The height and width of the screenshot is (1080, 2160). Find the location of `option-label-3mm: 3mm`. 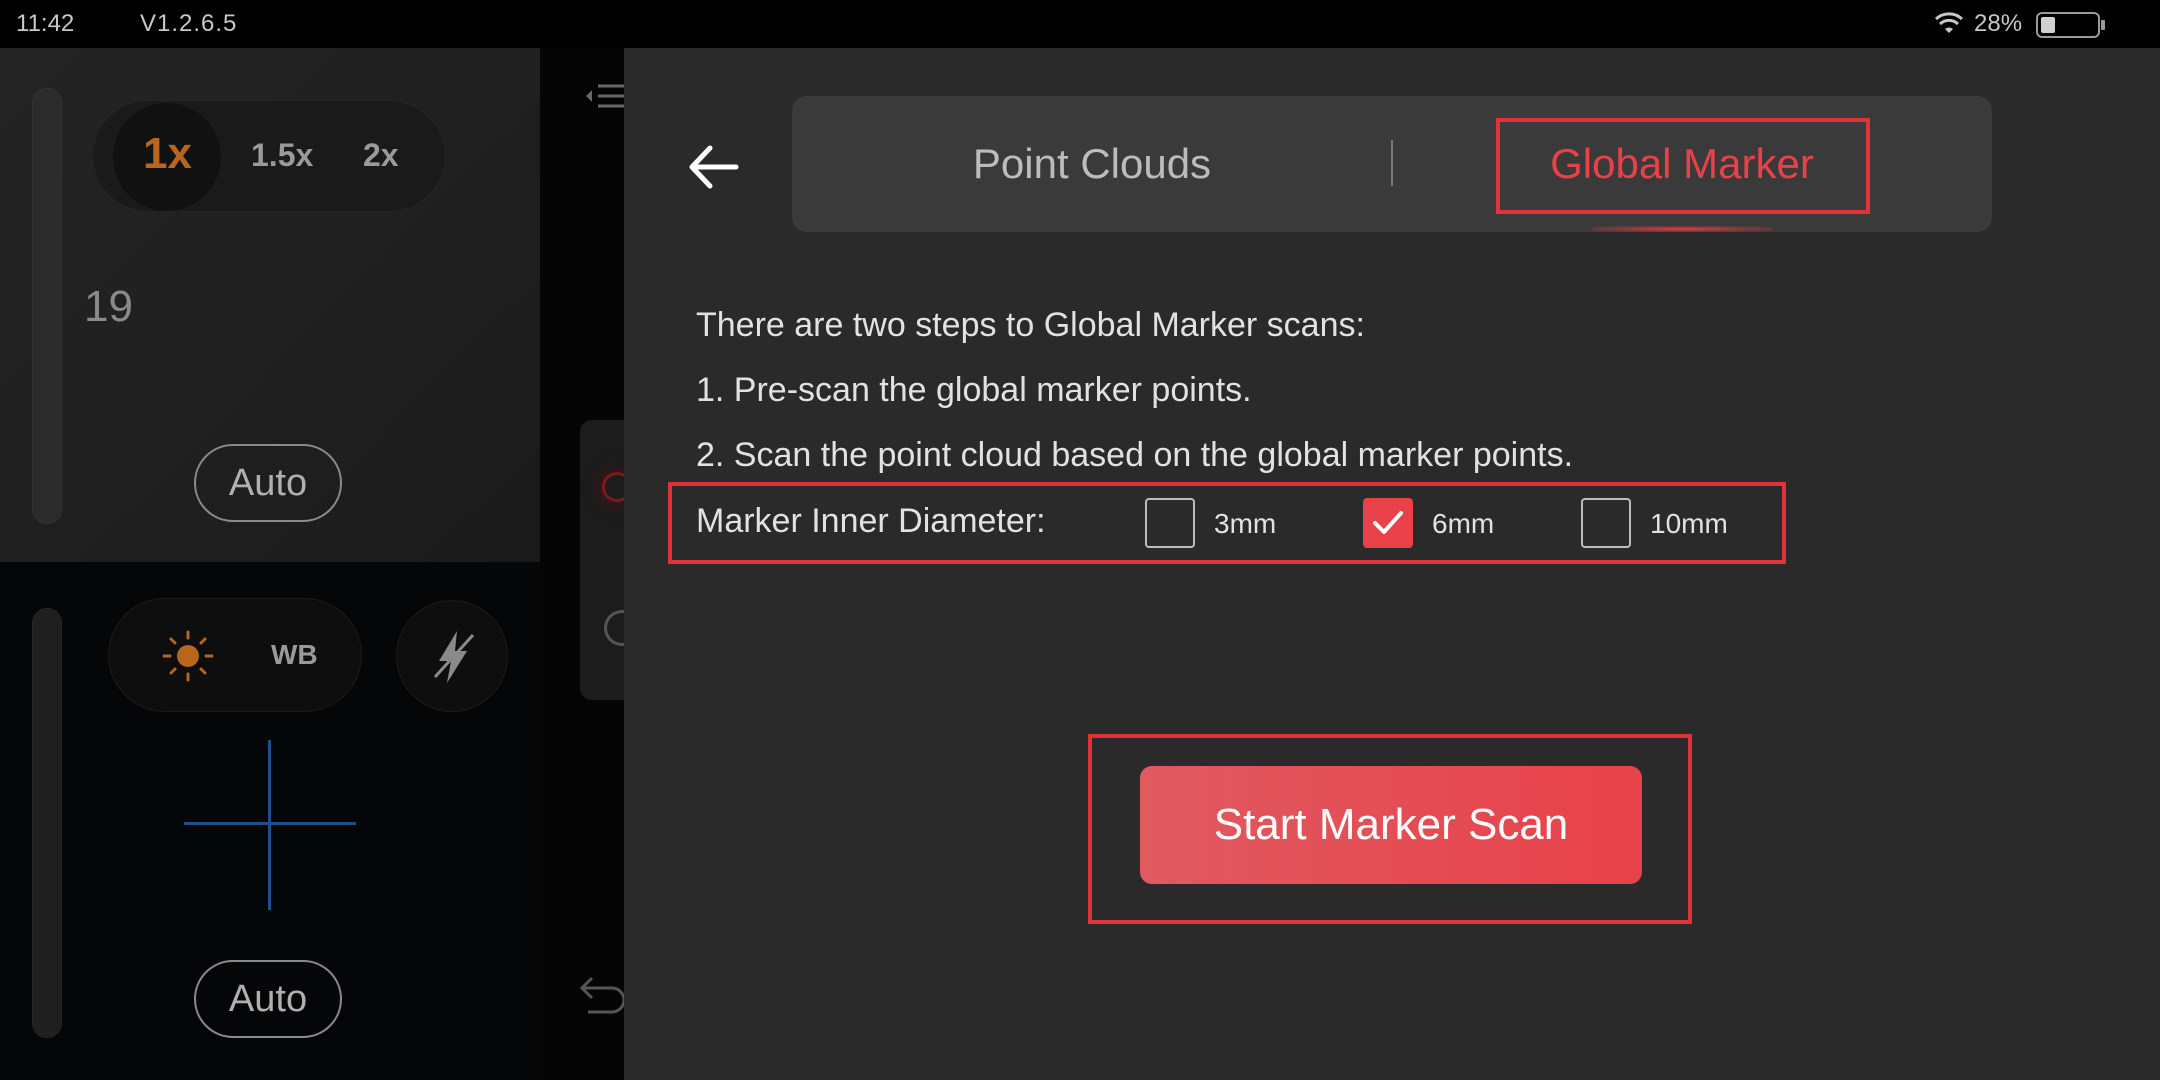

option-label-3mm: 3mm is located at coordinates (1245, 523).